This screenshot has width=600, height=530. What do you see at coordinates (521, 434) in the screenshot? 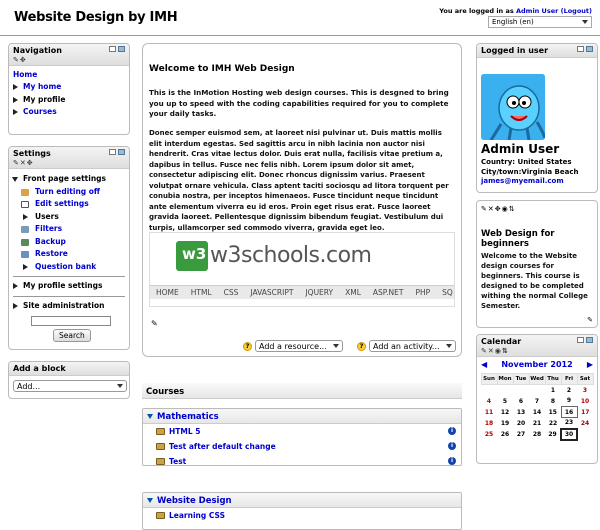
I see `calendar-day: 27` at bounding box center [521, 434].